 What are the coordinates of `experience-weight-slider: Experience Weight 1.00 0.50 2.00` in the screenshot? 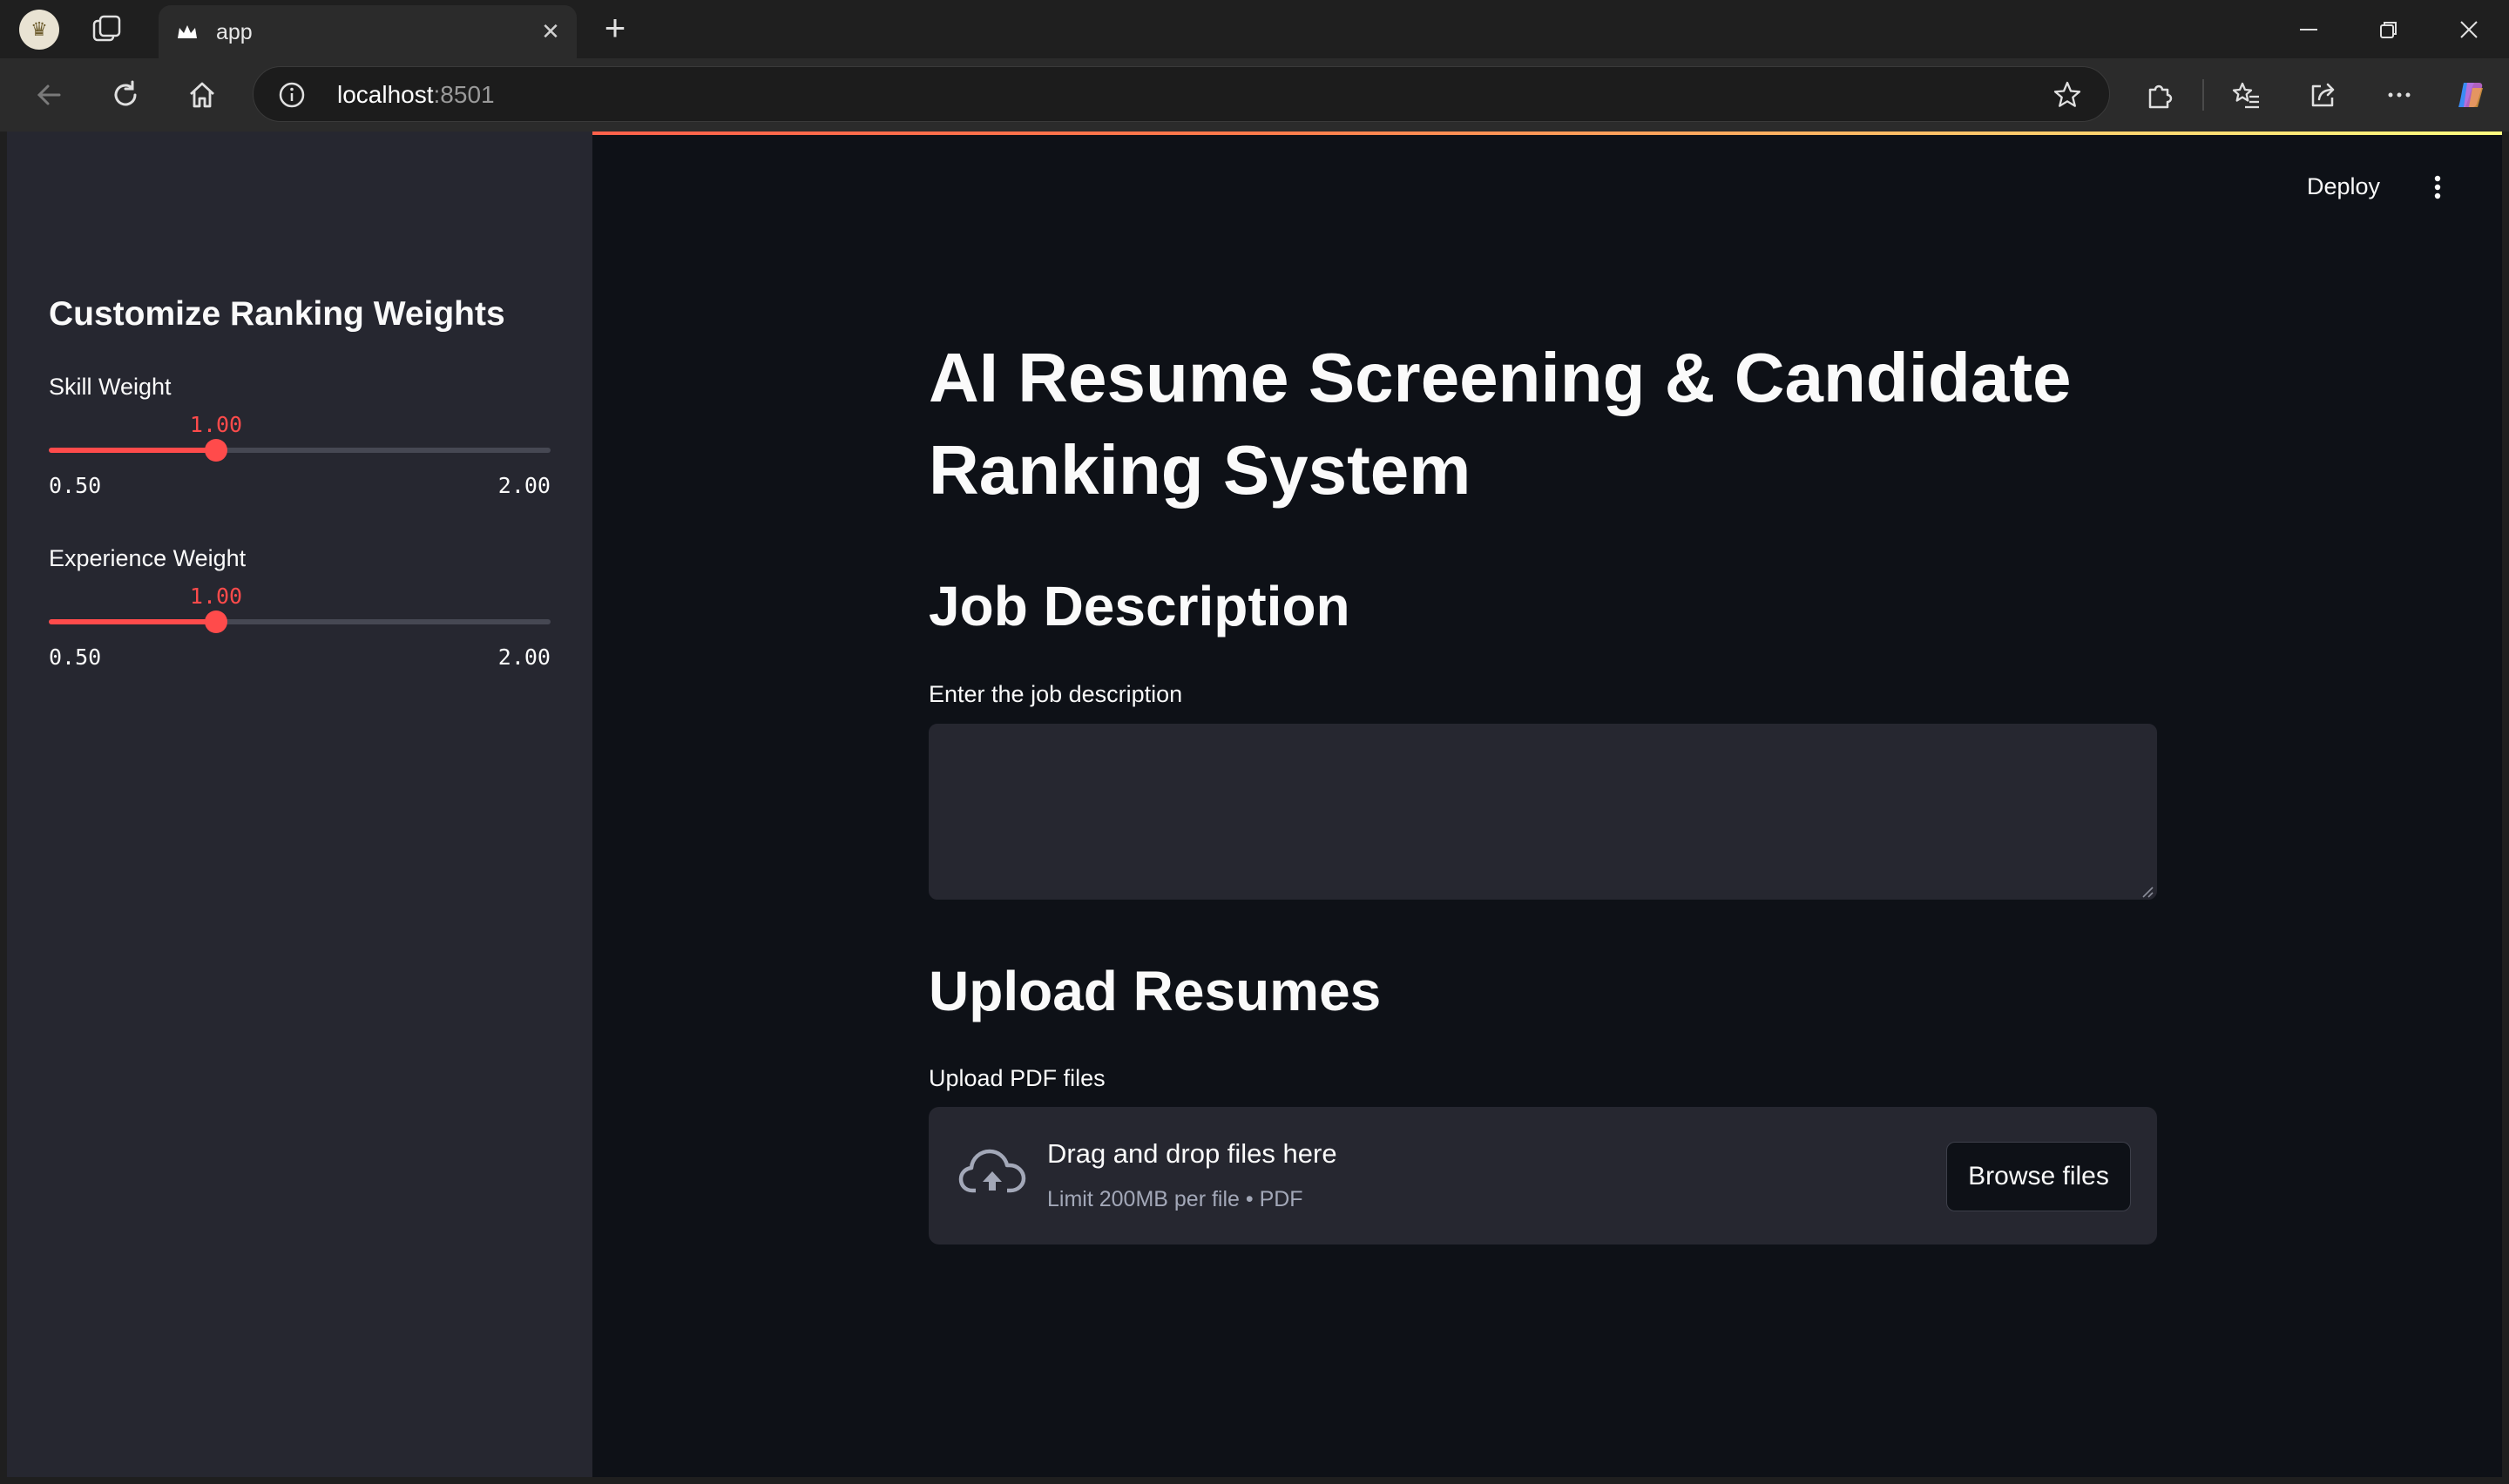 It's located at (300, 628).